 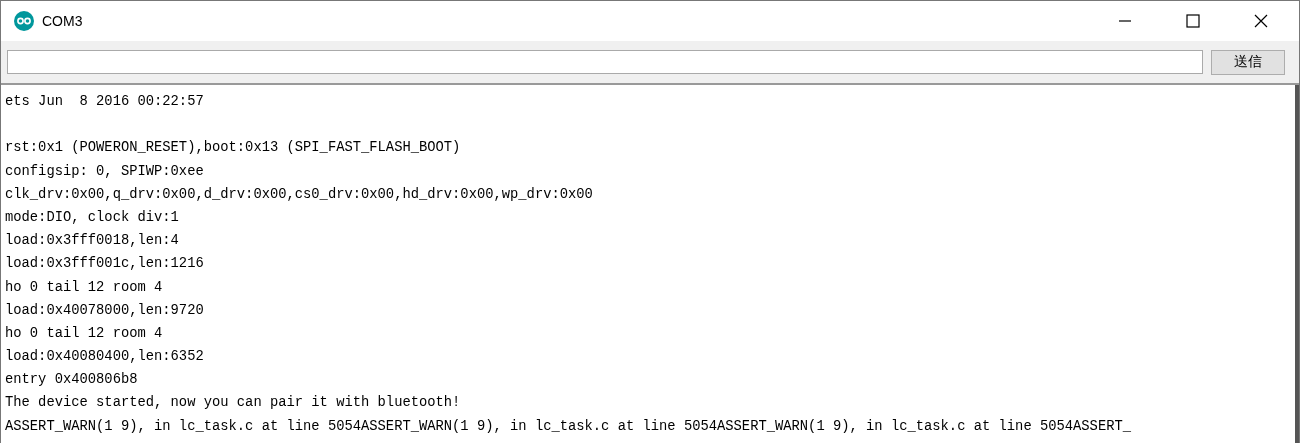 I want to click on input-field, so click(x=605, y=62).